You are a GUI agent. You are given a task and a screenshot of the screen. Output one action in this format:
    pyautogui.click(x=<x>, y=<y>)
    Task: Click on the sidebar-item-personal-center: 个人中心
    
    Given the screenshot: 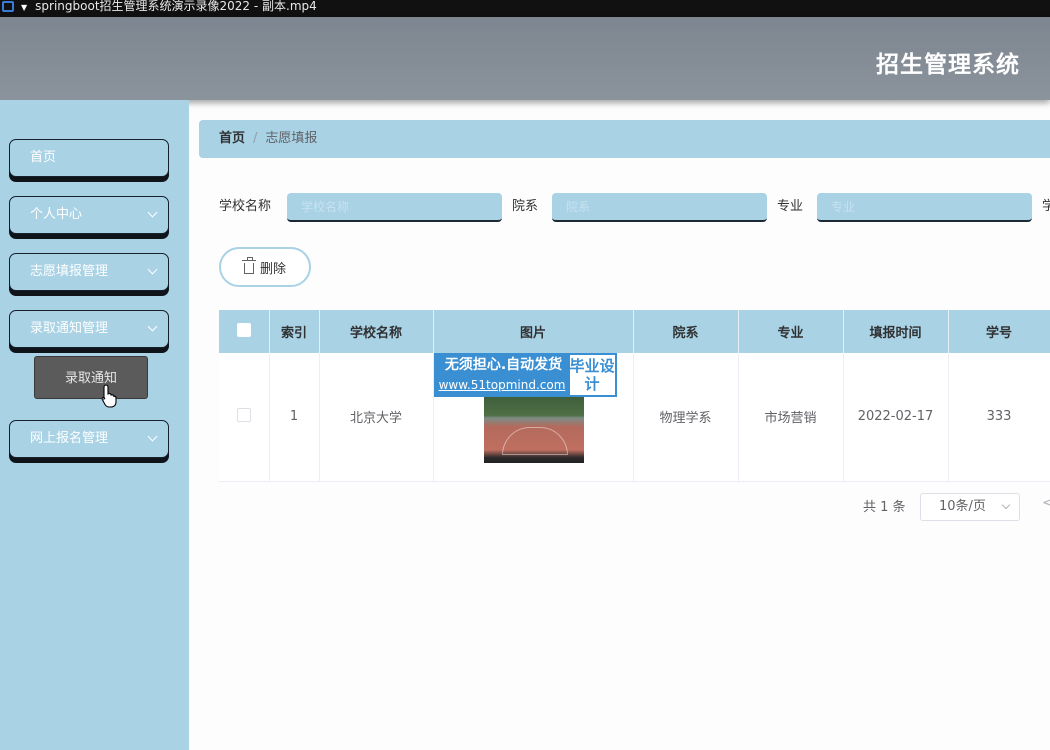 What is the action you would take?
    pyautogui.click(x=89, y=215)
    